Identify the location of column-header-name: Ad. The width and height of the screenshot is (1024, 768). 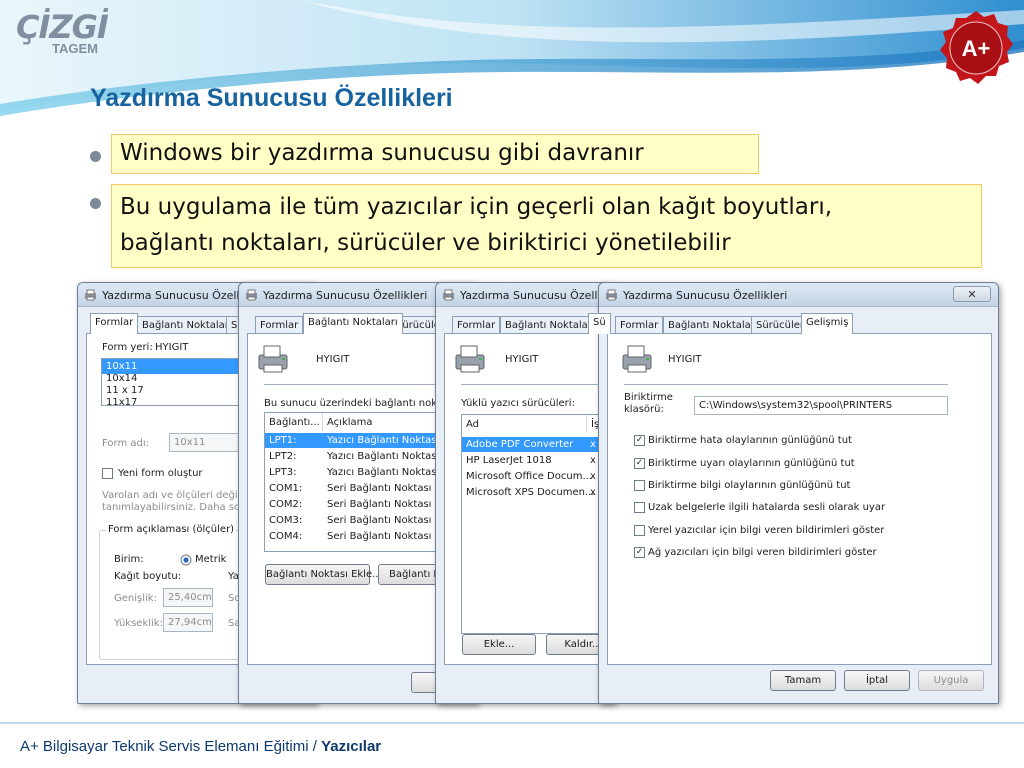
(524, 424).